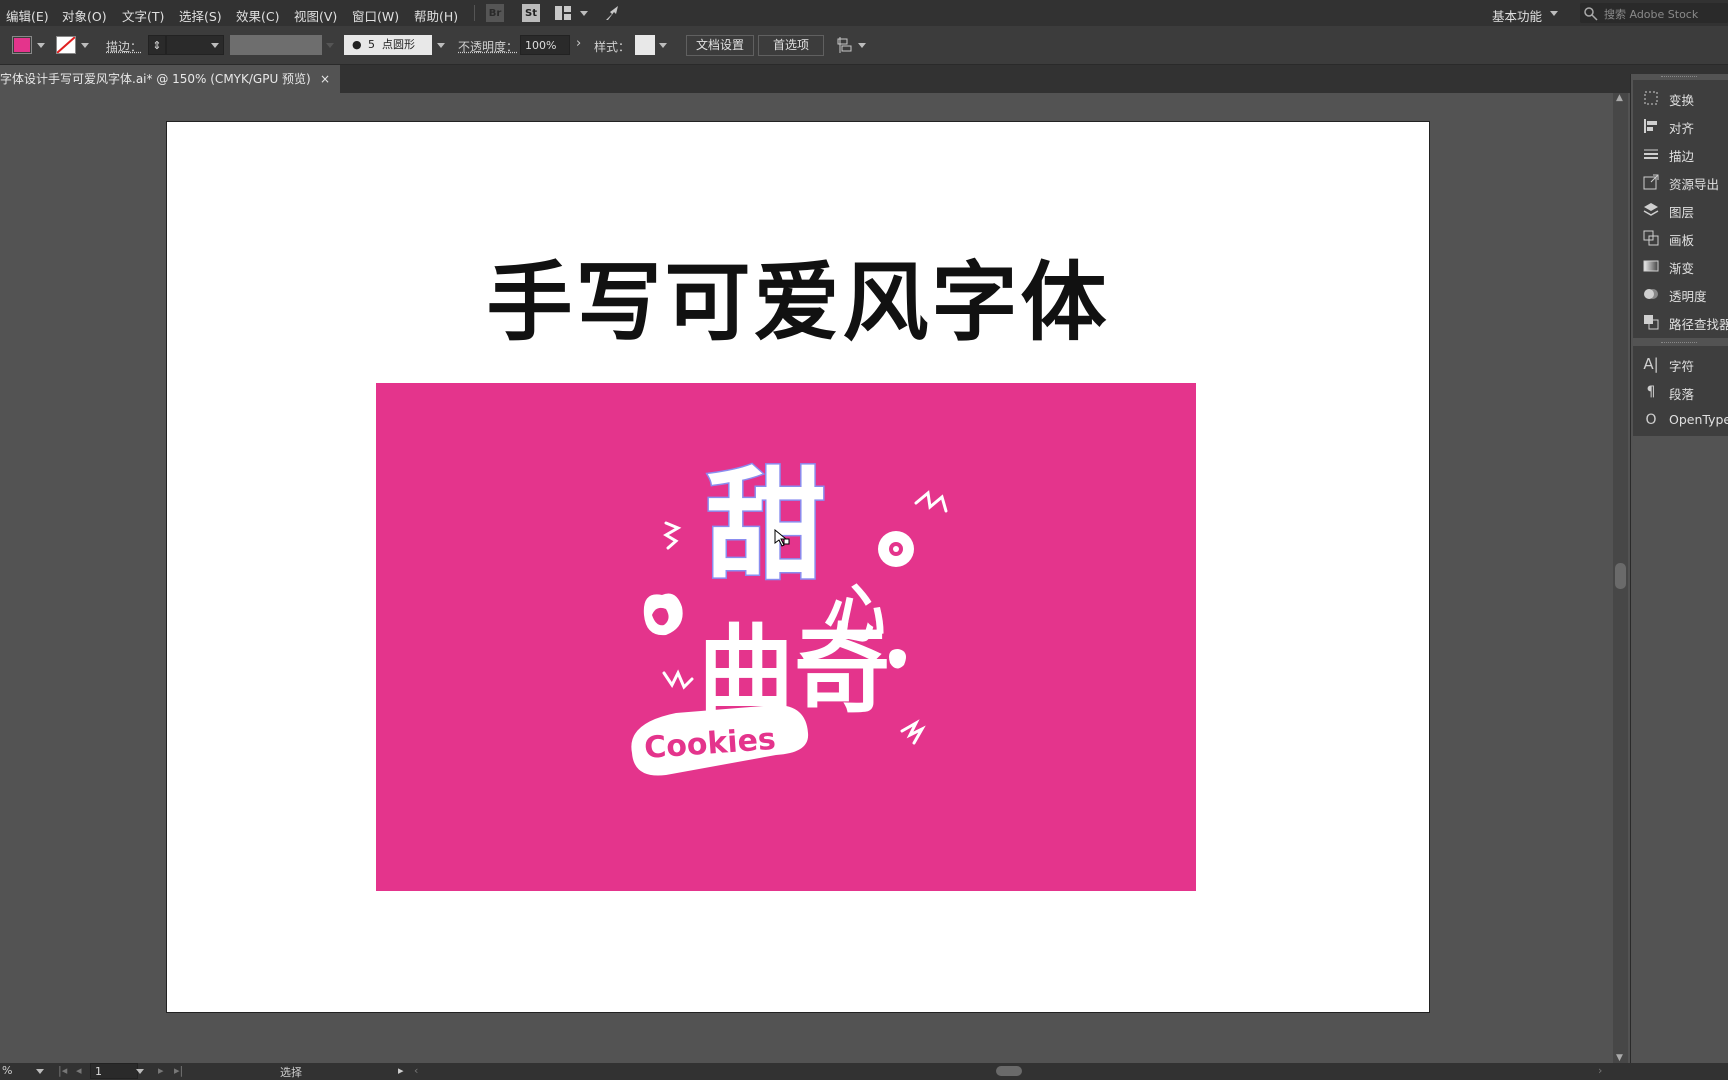 The image size is (1728, 1080). I want to click on menu-edit: 编辑(E), so click(27, 15).